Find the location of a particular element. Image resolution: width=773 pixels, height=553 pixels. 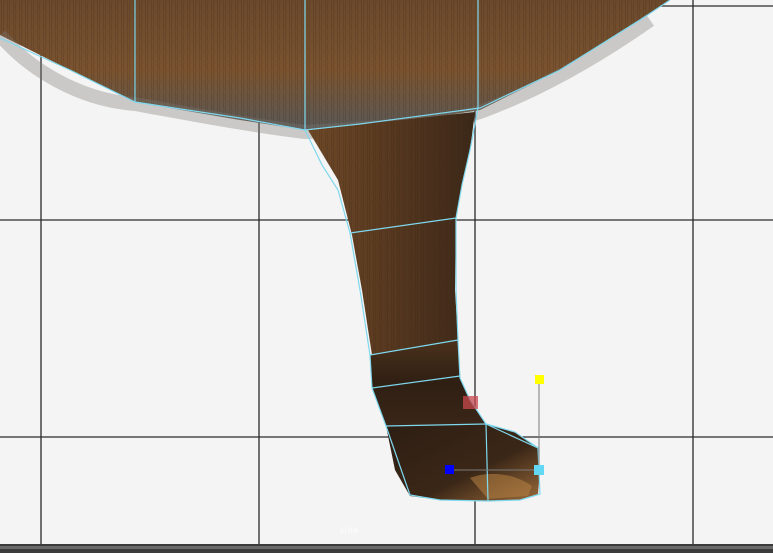

scale-handle is located at coordinates (539, 470).